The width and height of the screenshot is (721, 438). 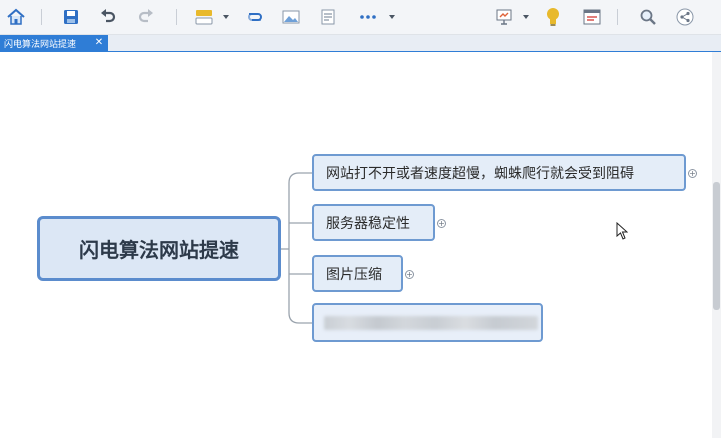 I want to click on outline-button, so click(x=592, y=17).